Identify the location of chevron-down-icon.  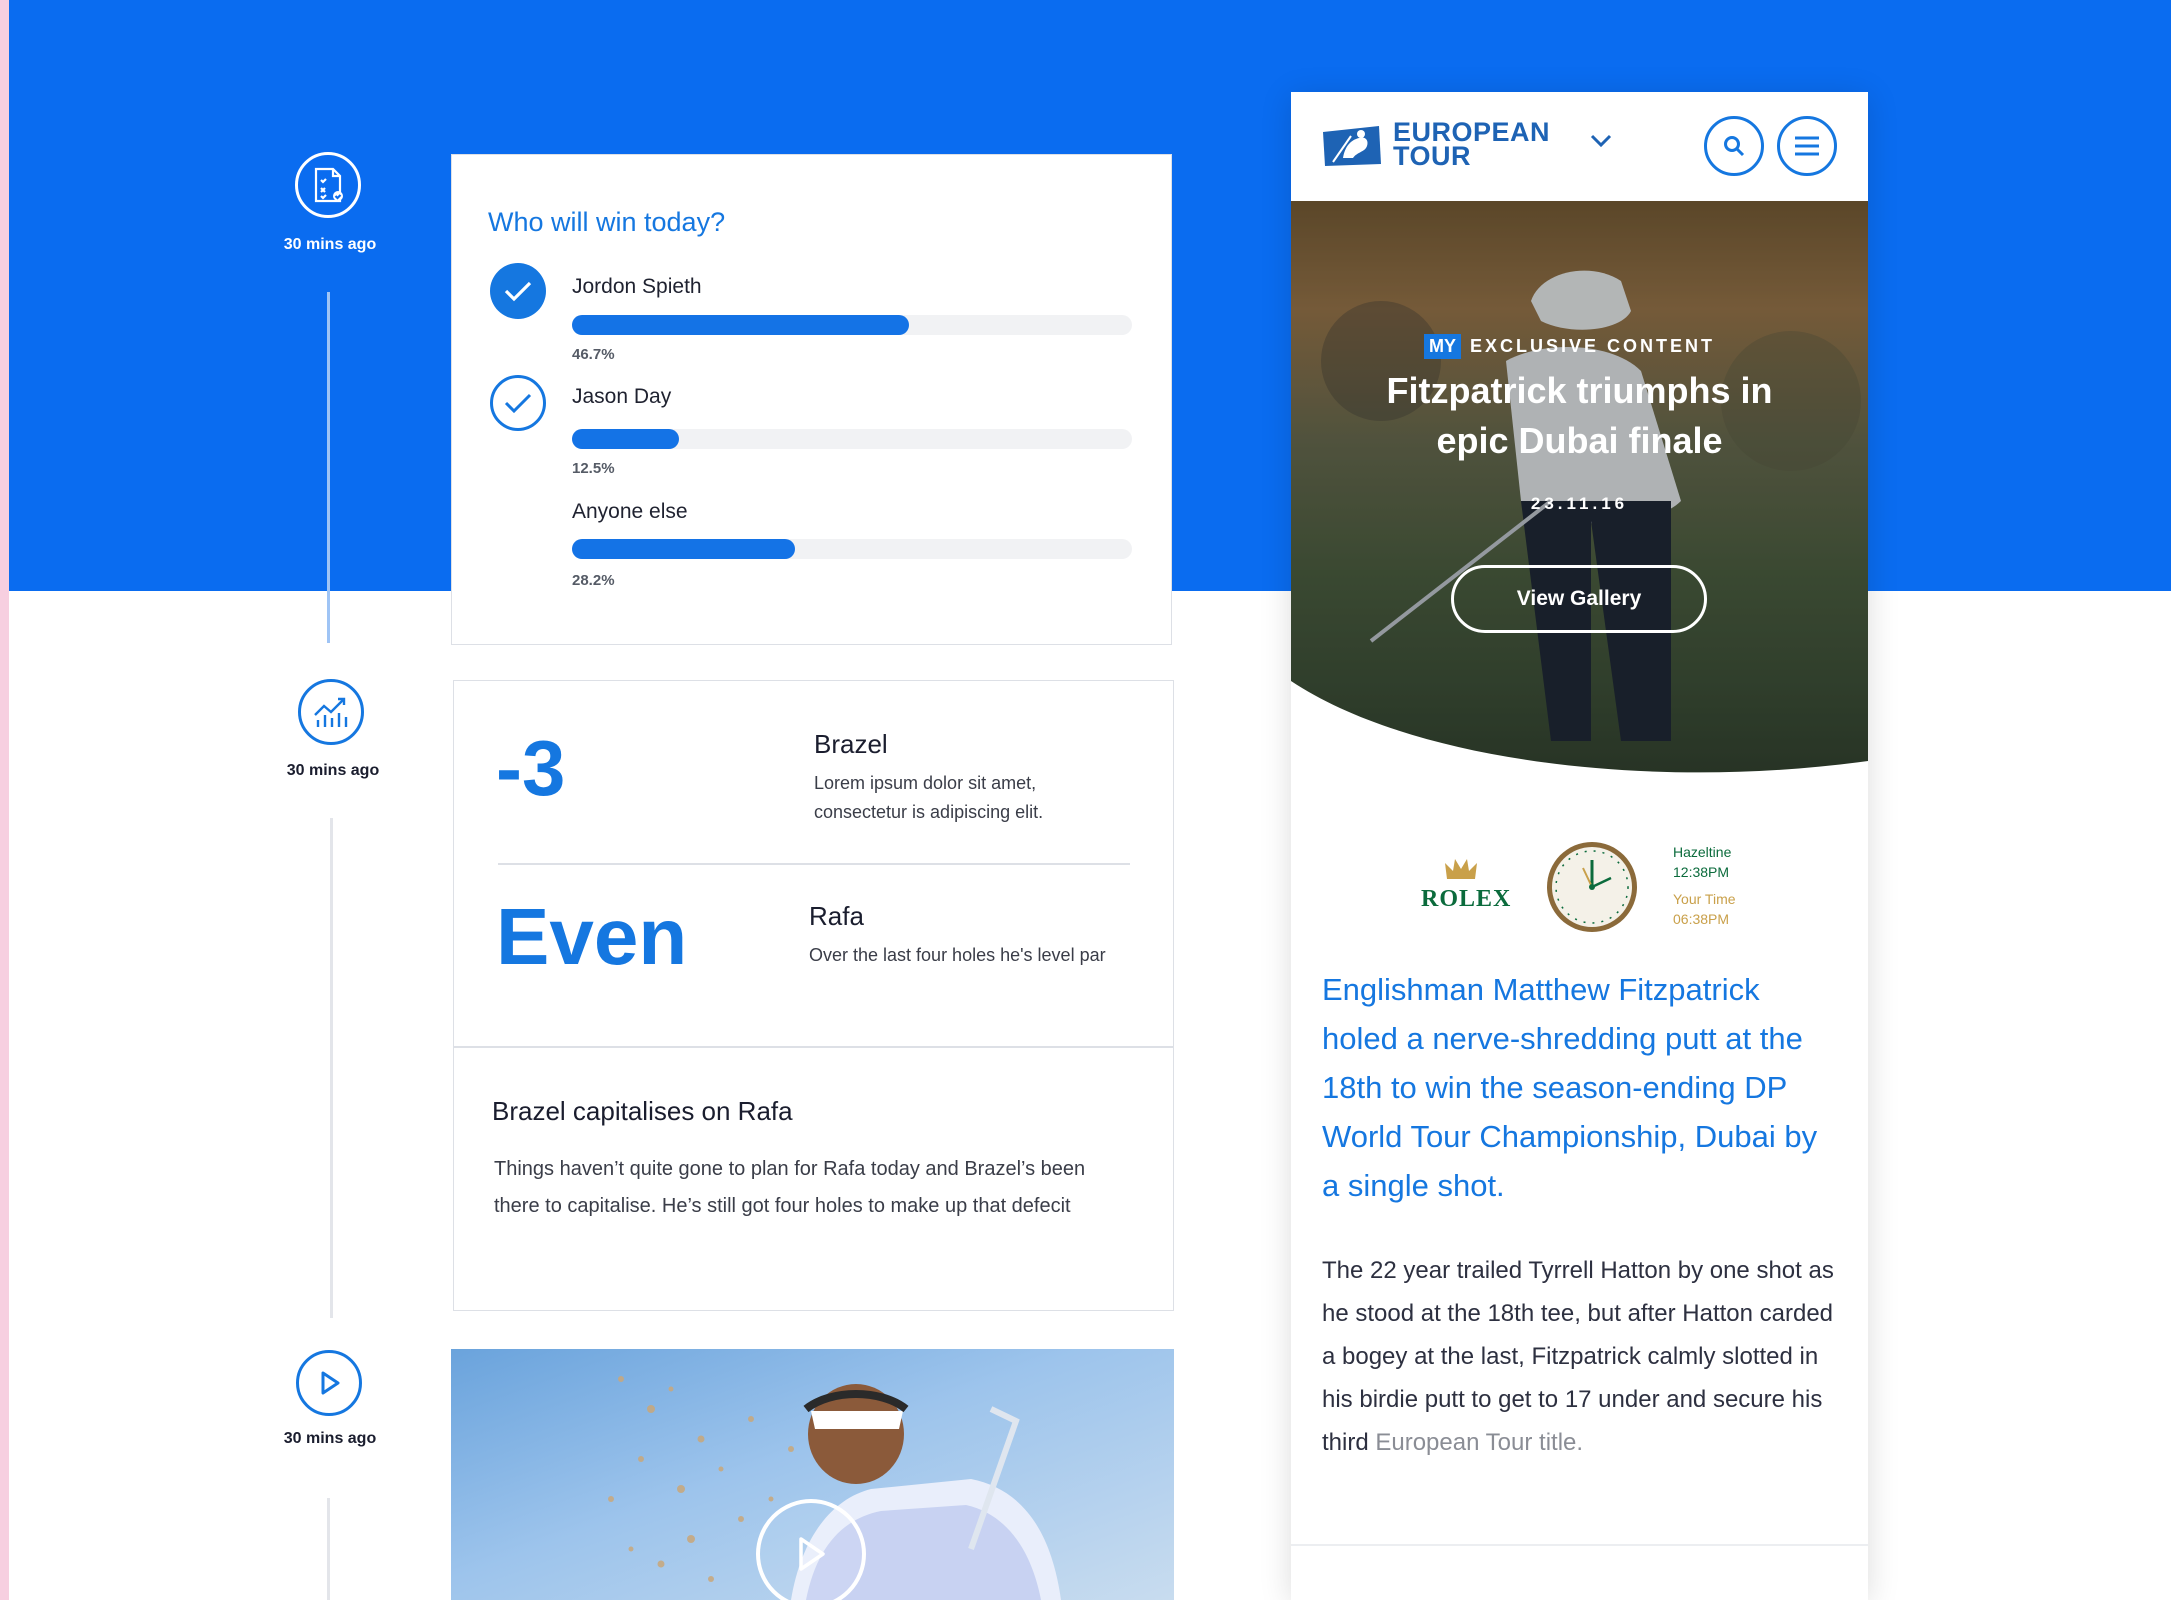
(1601, 141).